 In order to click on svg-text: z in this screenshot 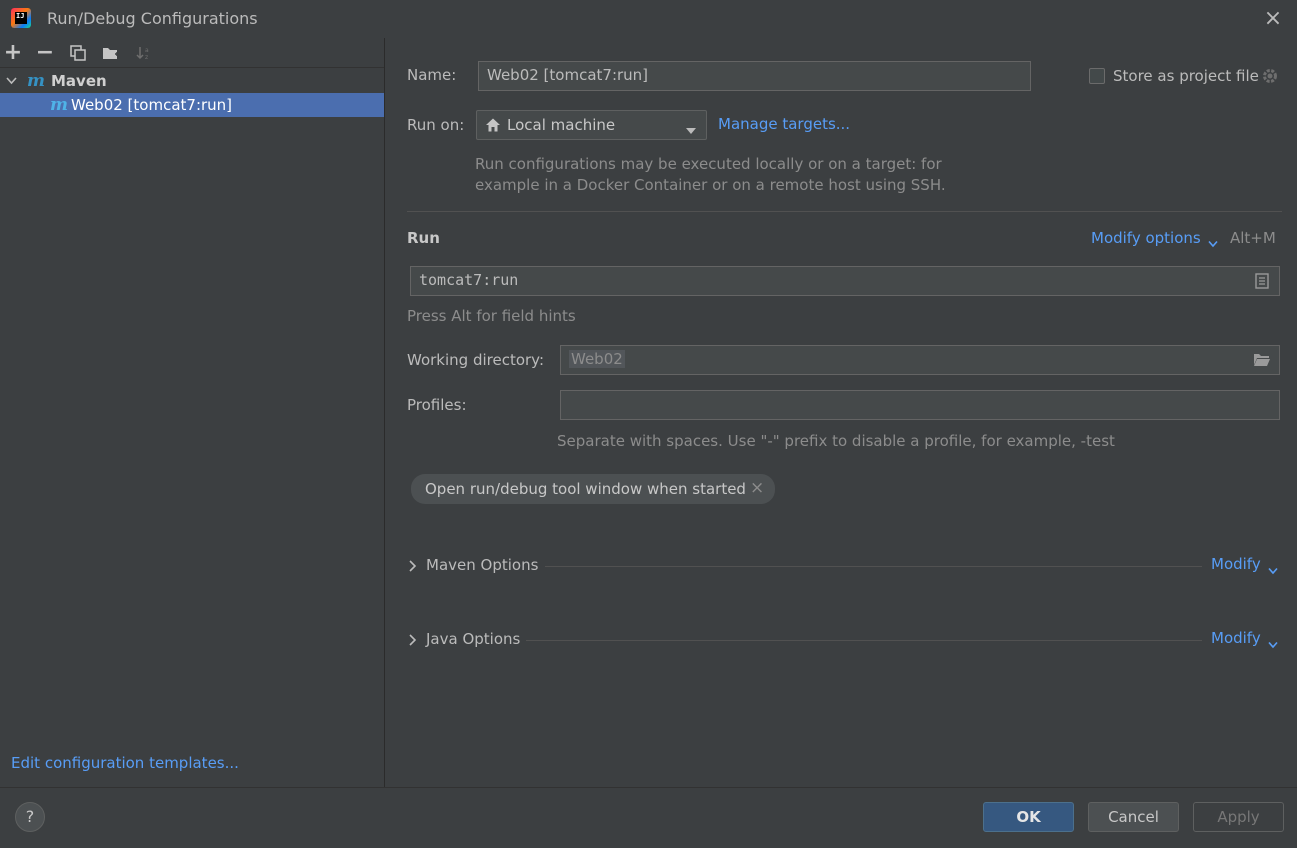, I will do `click(146, 57)`.